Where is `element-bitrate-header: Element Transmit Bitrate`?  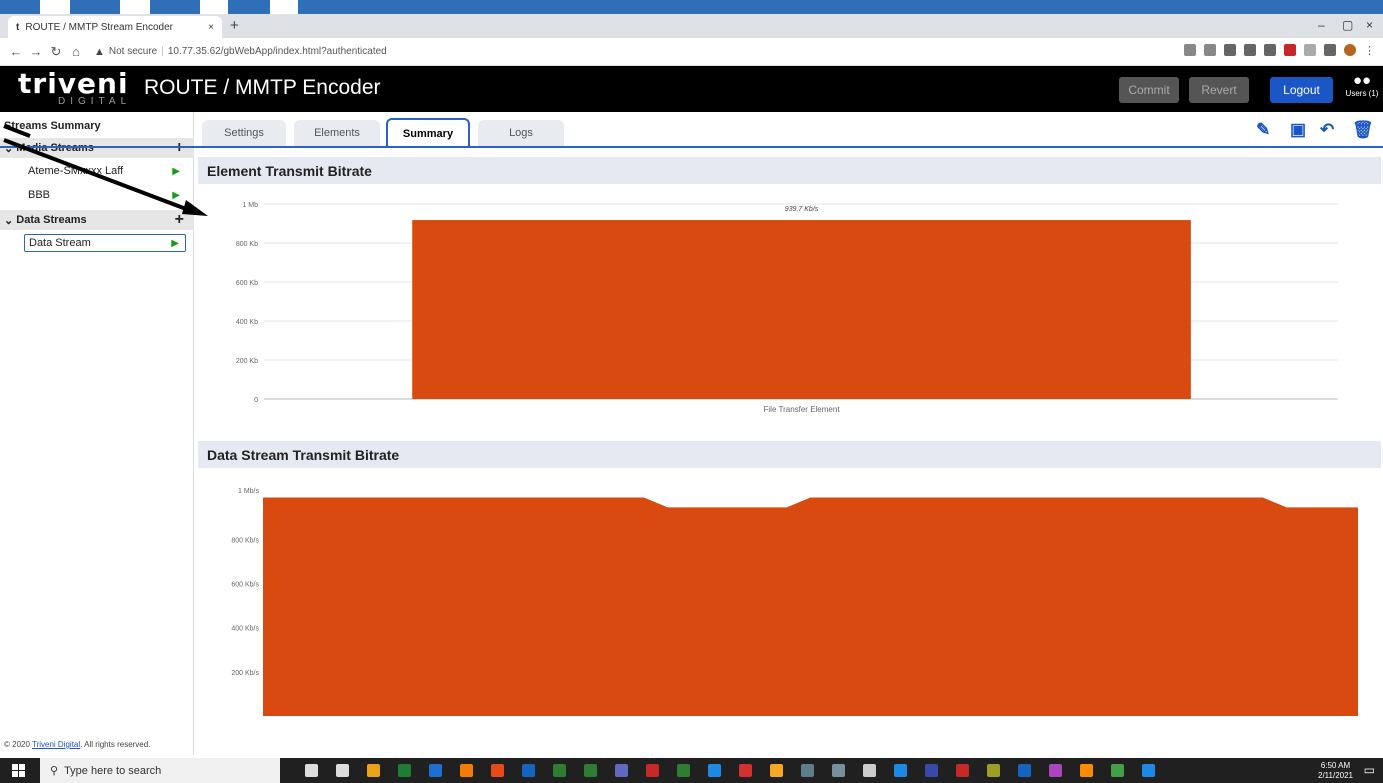
element-bitrate-header: Element Transmit Bitrate is located at coordinates (789, 170).